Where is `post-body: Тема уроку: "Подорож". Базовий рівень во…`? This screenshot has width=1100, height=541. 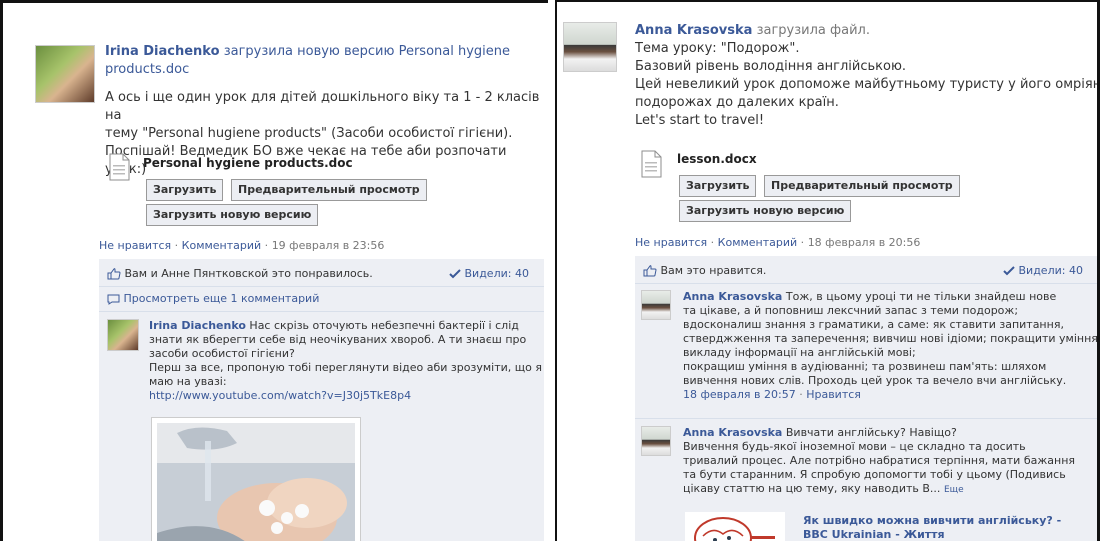
post-body: Тема уроку: "Подорож". Базовий рівень во… is located at coordinates (867, 85).